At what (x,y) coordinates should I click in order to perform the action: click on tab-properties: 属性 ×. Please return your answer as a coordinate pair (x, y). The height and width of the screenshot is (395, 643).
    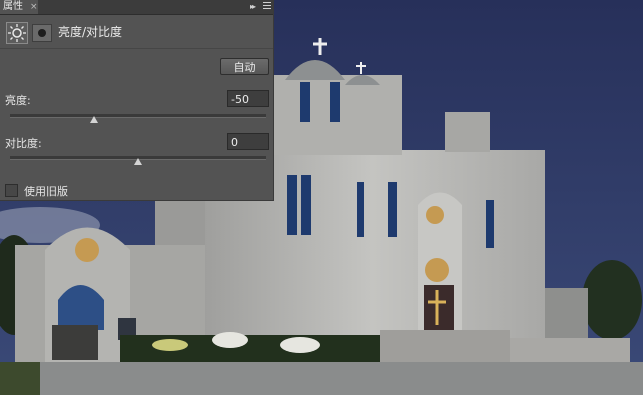
    Looking at the image, I should click on (19, 7).